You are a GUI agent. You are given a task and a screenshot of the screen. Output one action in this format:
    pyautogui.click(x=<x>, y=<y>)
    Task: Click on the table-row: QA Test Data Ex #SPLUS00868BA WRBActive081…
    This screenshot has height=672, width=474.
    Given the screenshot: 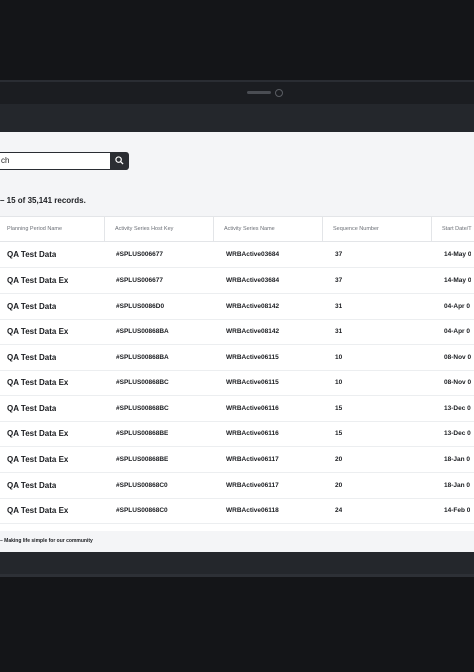 What is the action you would take?
    pyautogui.click(x=237, y=332)
    